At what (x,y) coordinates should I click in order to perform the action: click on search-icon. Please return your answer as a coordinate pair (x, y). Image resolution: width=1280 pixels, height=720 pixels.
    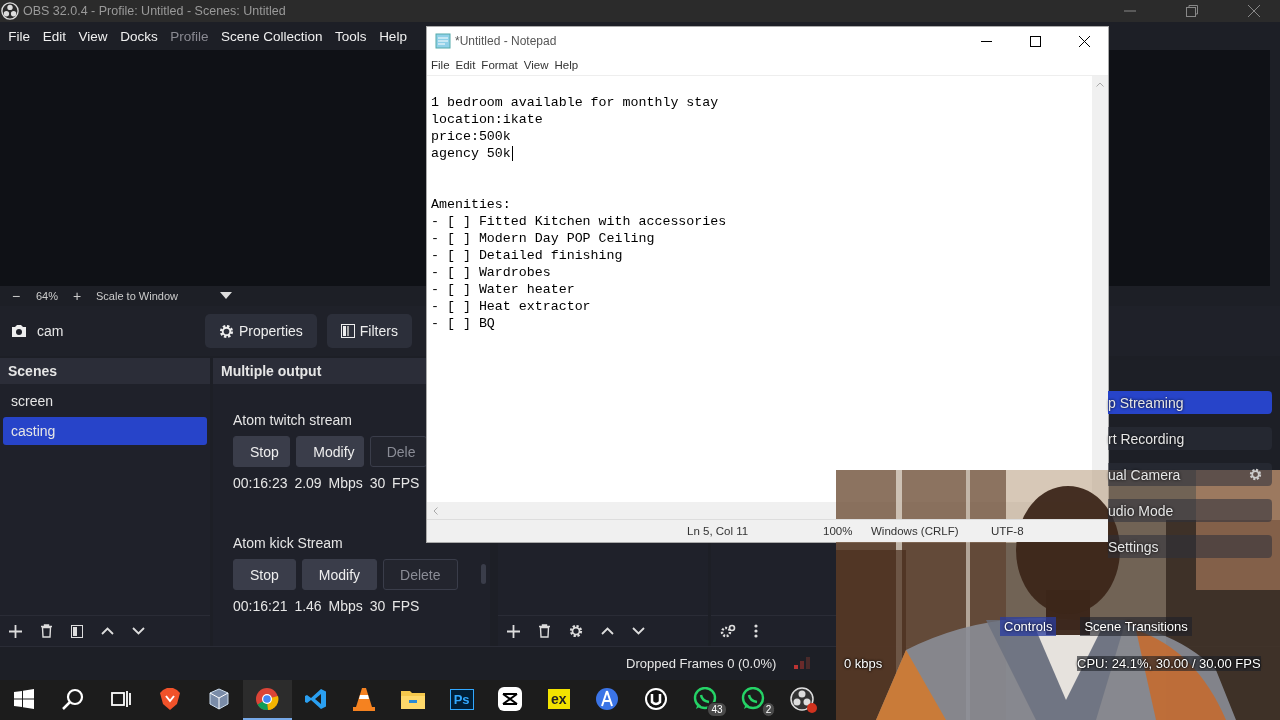
    Looking at the image, I should click on (72, 699).